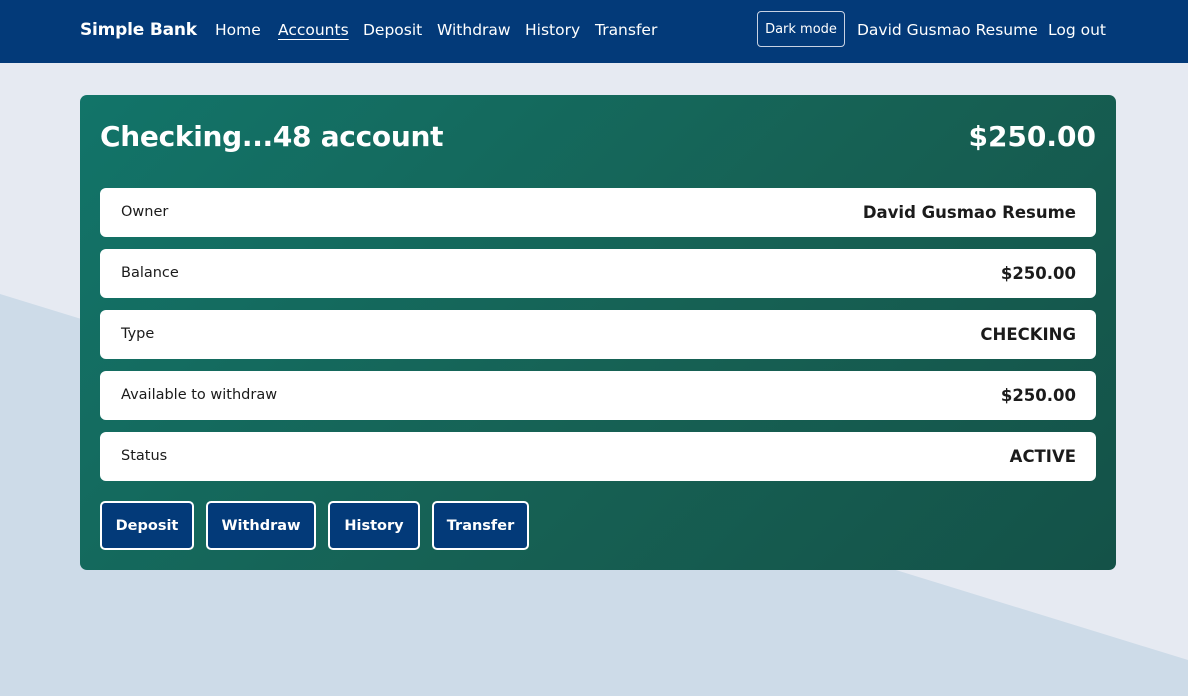  What do you see at coordinates (598, 273) in the screenshot?
I see `detail-row-balance: Balance $250.00` at bounding box center [598, 273].